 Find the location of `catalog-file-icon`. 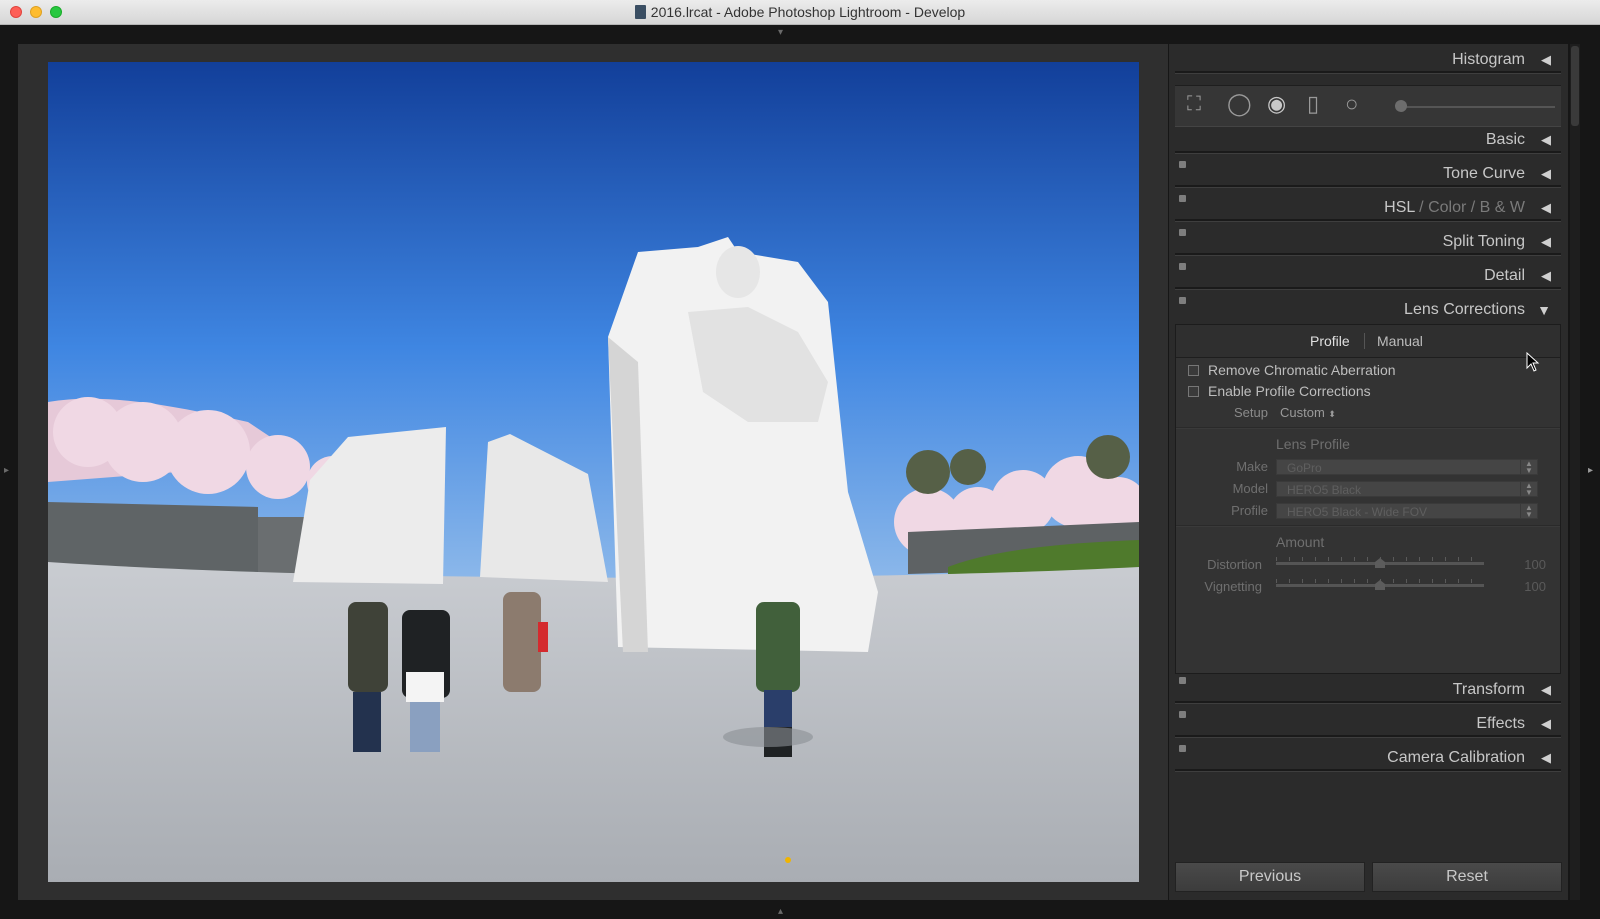

catalog-file-icon is located at coordinates (640, 12).